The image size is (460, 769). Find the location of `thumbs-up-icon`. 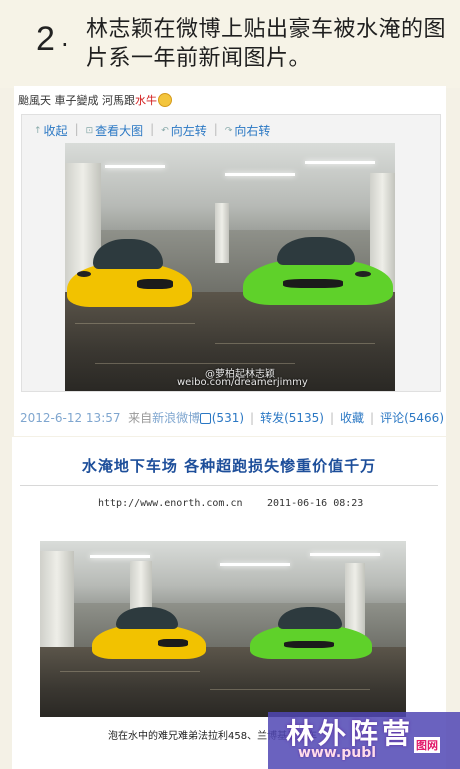

thumbs-up-icon is located at coordinates (205, 418).